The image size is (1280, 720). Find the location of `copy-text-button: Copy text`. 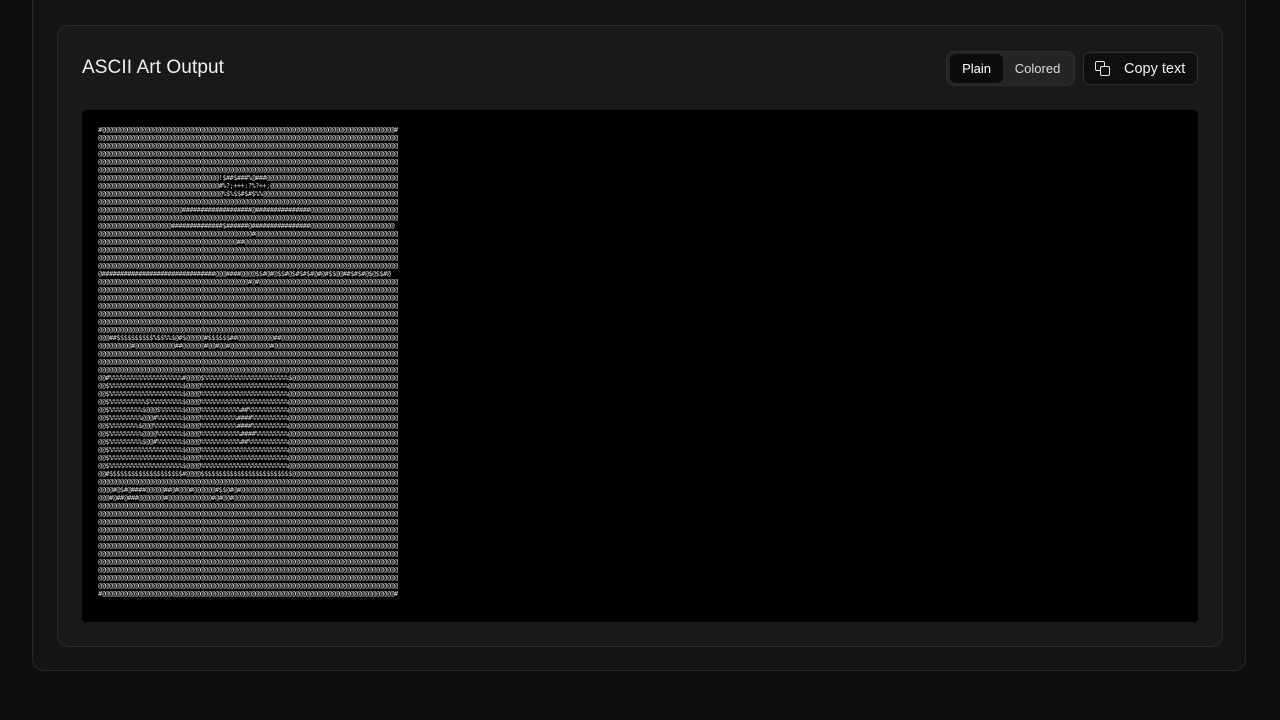

copy-text-button: Copy text is located at coordinates (1140, 68).